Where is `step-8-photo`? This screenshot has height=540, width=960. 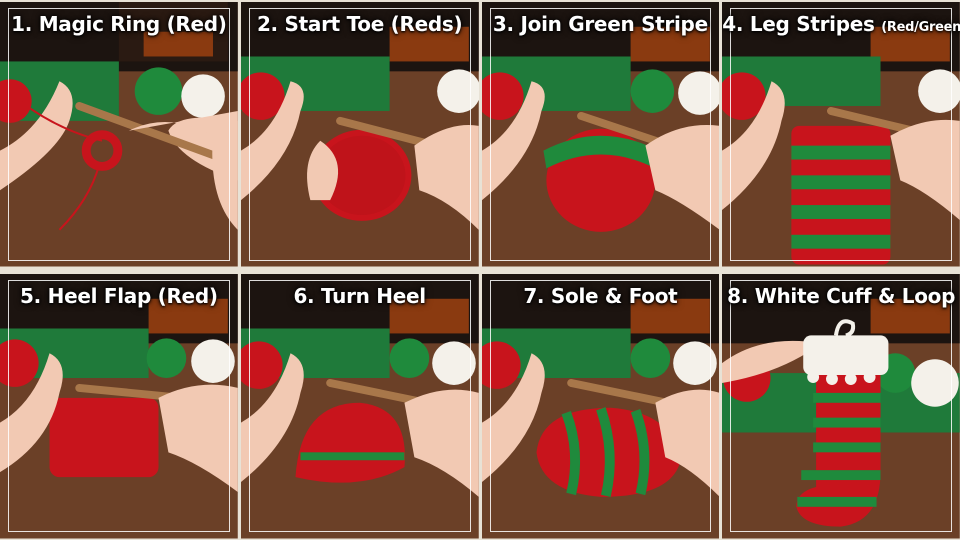 step-8-photo is located at coordinates (841, 405).